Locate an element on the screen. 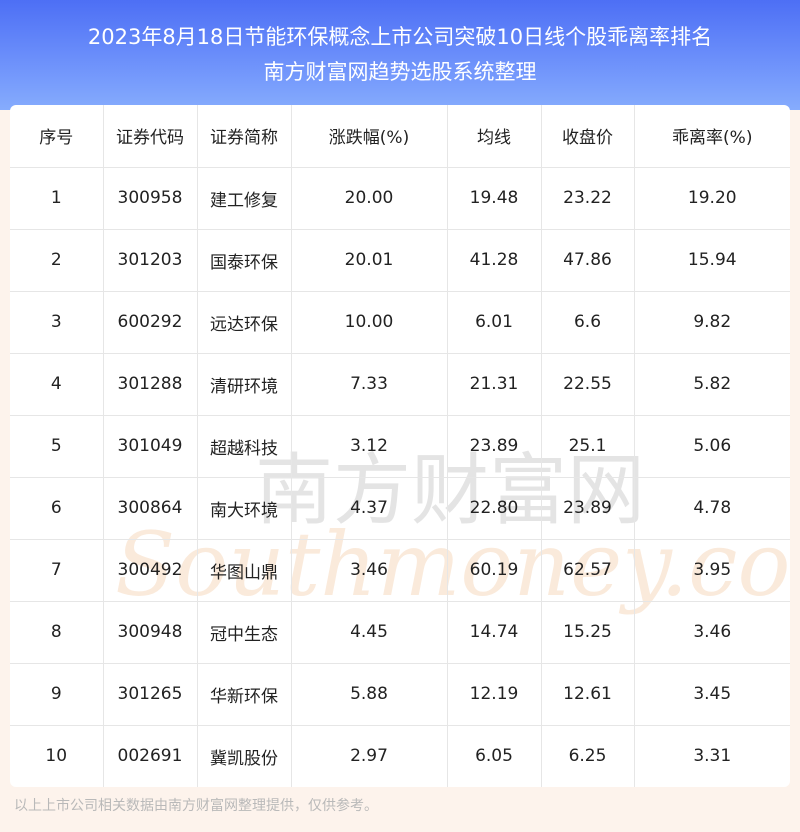 This screenshot has height=832, width=800. table-cell: 23.22 is located at coordinates (588, 198).